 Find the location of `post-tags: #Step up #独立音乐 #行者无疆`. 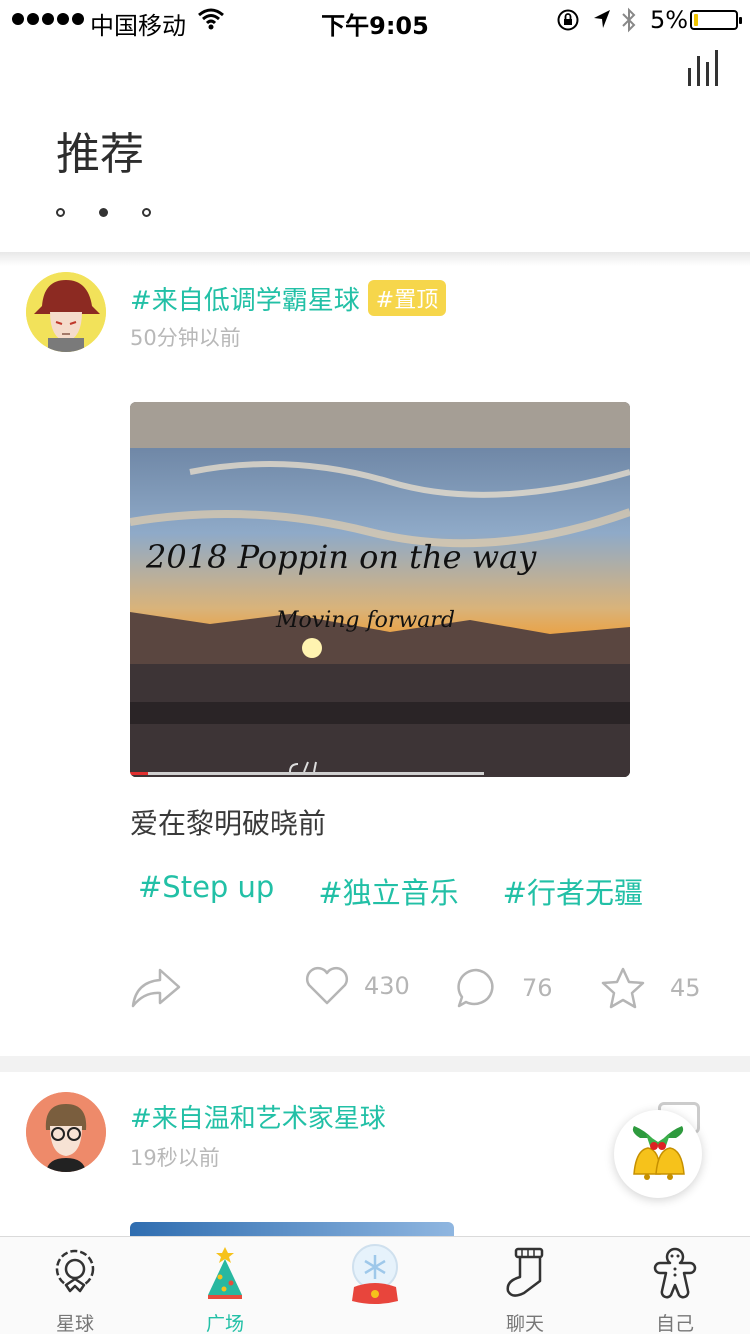

post-tags: #Step up #独立音乐 #行者无疆 is located at coordinates (390, 891).